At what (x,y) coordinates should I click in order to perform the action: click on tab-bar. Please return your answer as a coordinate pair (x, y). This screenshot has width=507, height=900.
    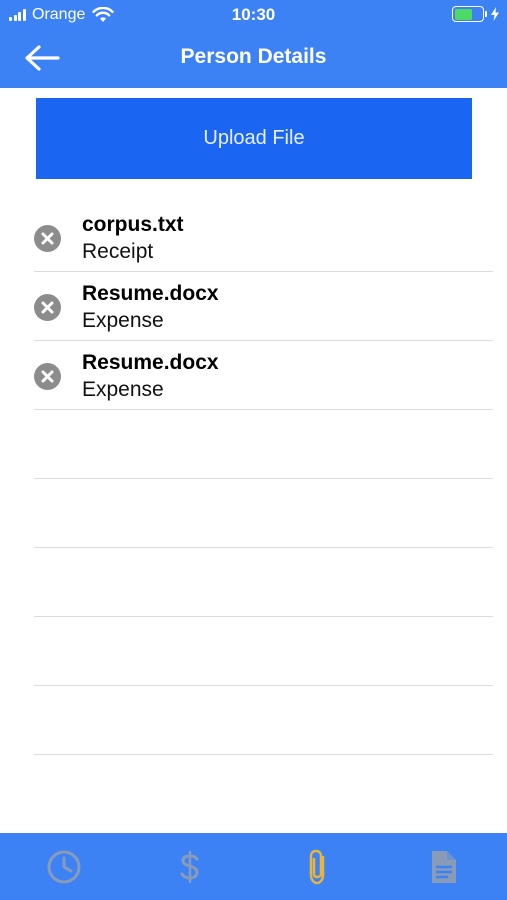
    Looking at the image, I should click on (253, 866).